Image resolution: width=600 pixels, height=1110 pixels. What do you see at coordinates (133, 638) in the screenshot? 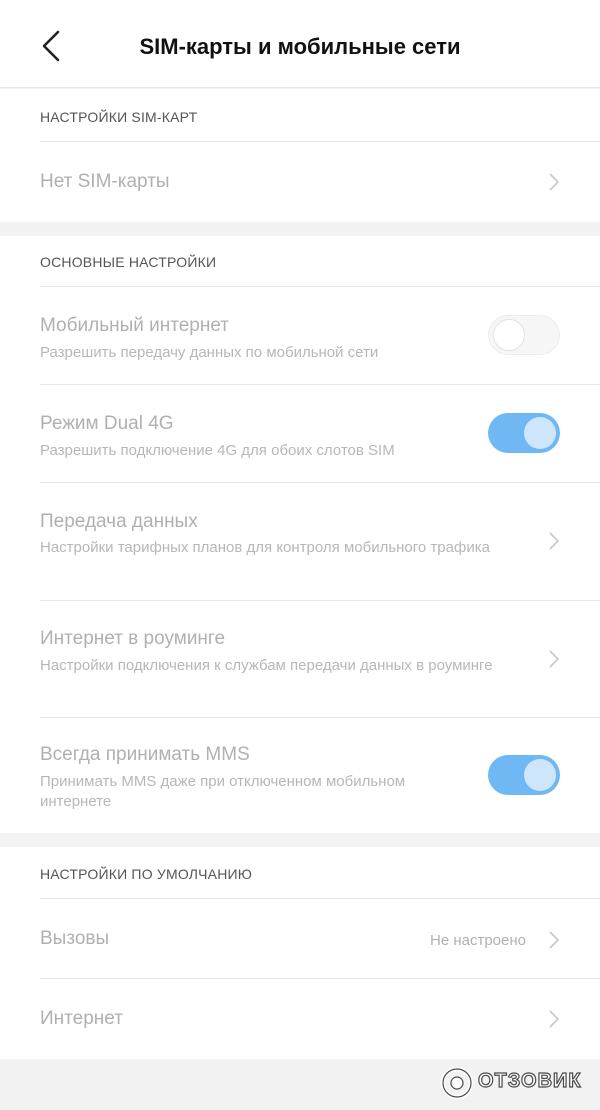
I see `row-title: Интернет в роуминге` at bounding box center [133, 638].